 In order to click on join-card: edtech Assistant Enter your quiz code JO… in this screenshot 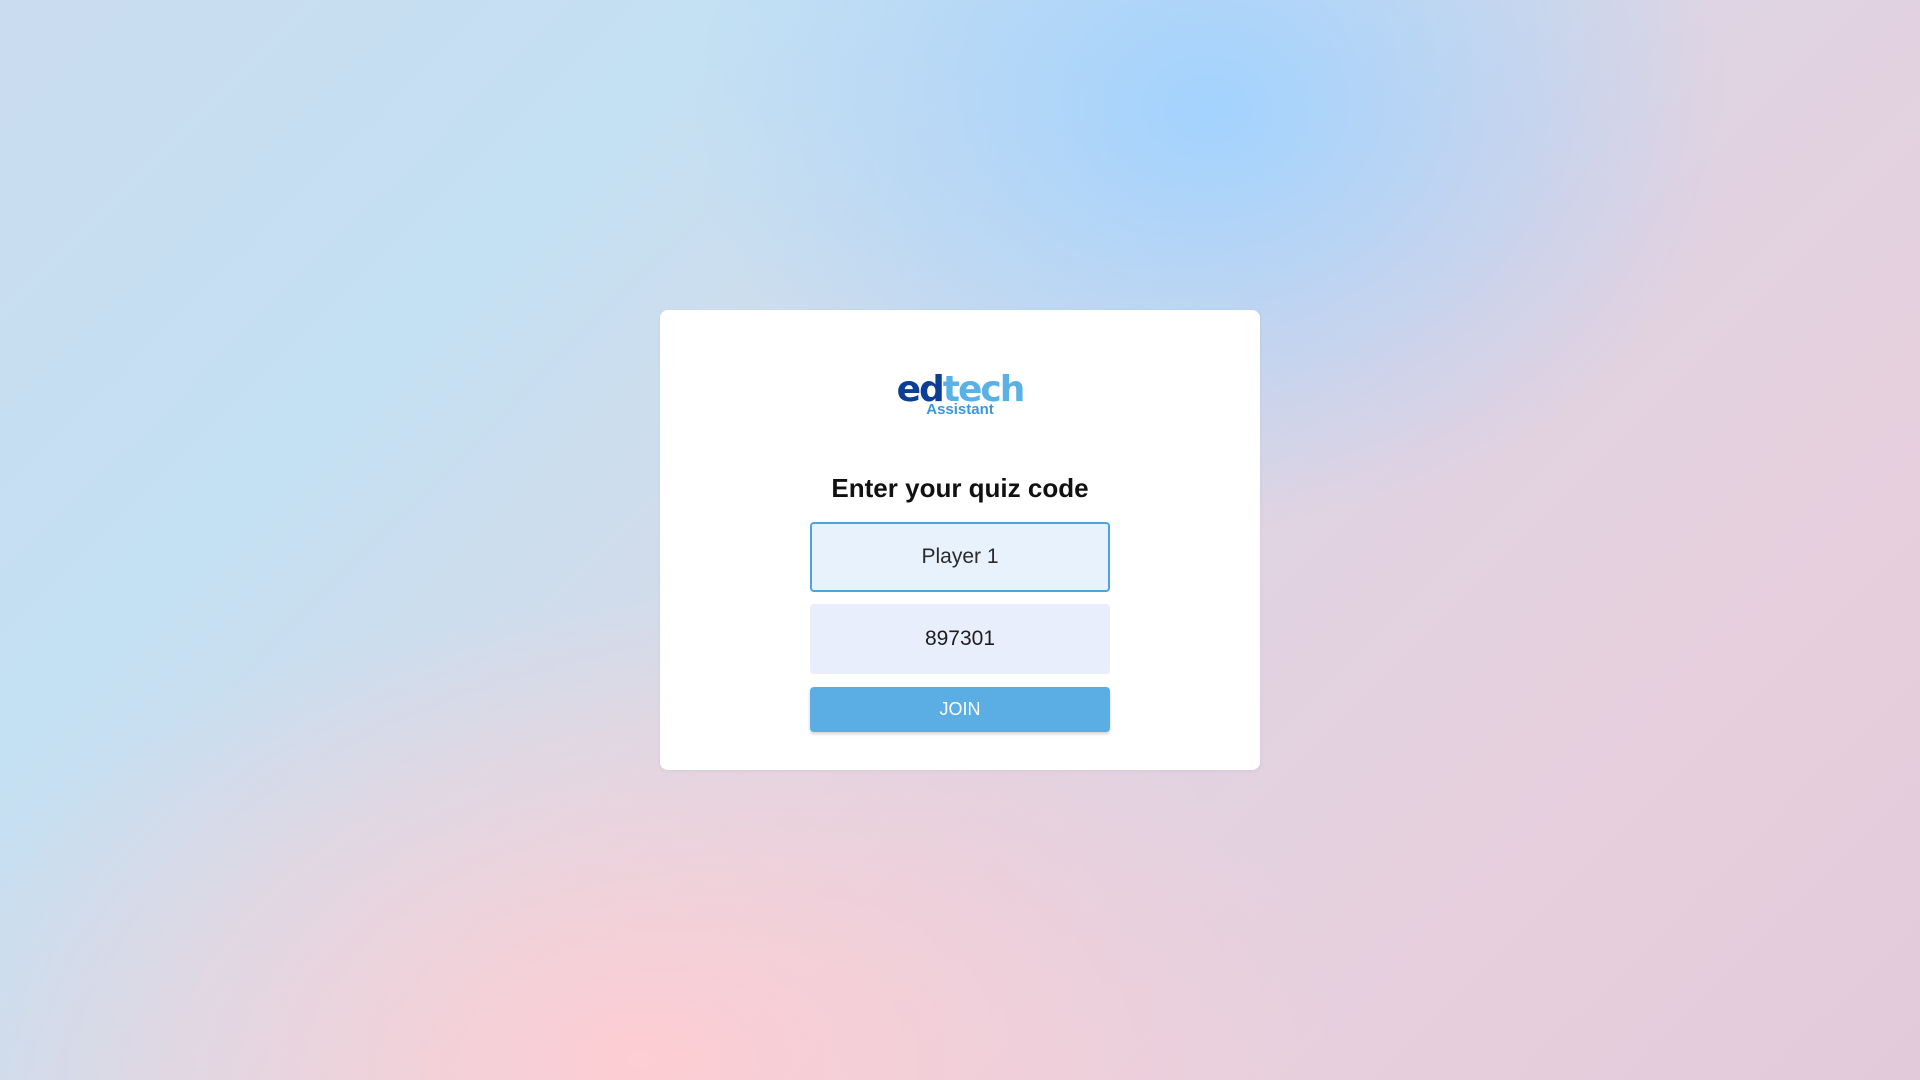, I will do `click(960, 540)`.